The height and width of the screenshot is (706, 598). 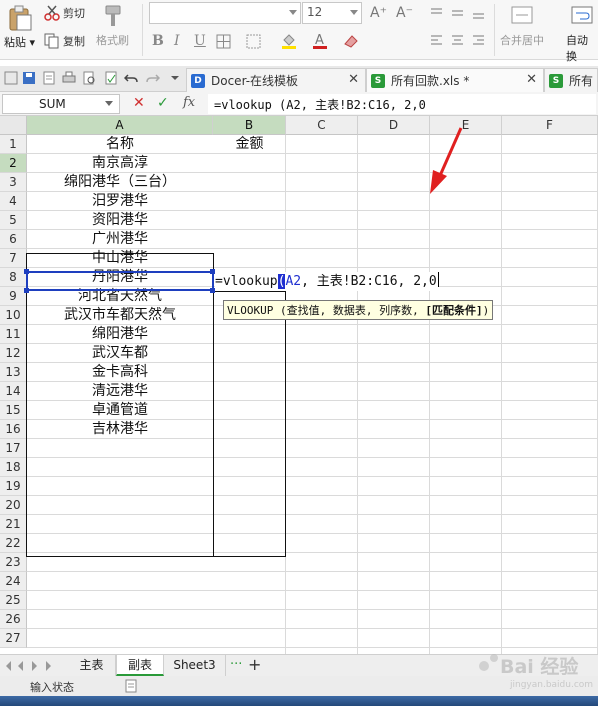 I want to click on row-header: 20, so click(x=13, y=505).